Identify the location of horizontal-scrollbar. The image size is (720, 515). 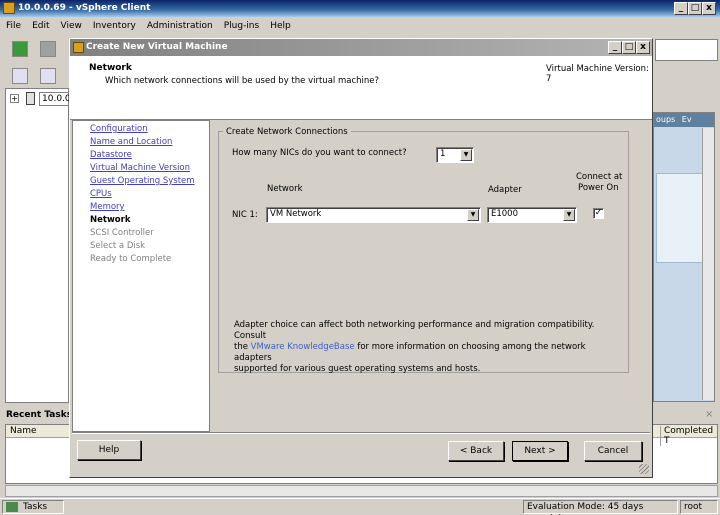
(361, 491).